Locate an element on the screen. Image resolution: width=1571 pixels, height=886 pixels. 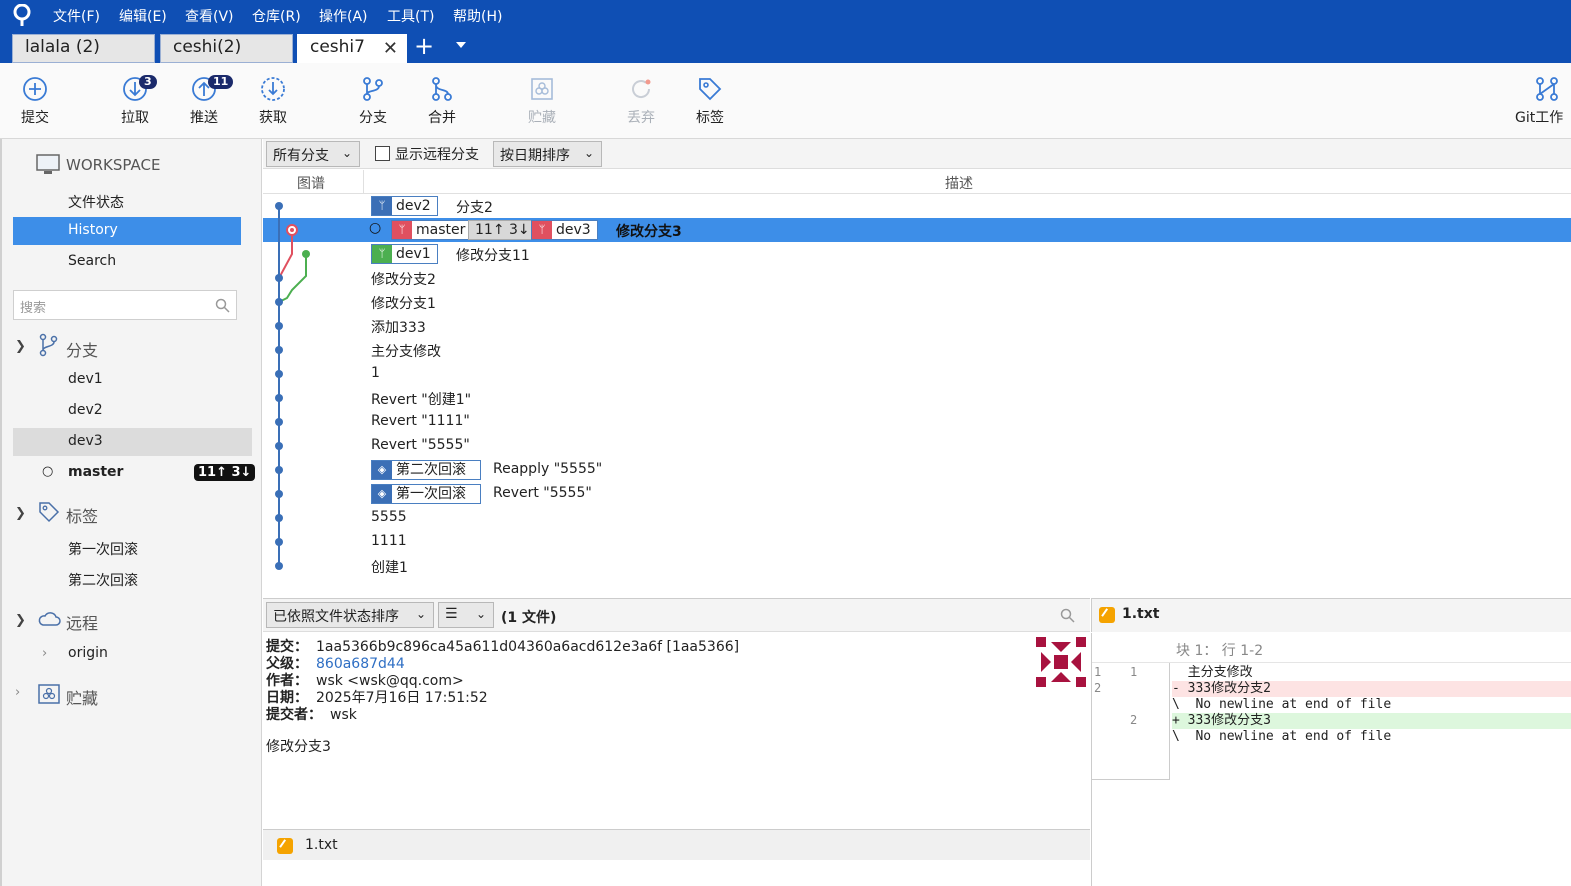
menu-actions: 操作(A) is located at coordinates (343, 16).